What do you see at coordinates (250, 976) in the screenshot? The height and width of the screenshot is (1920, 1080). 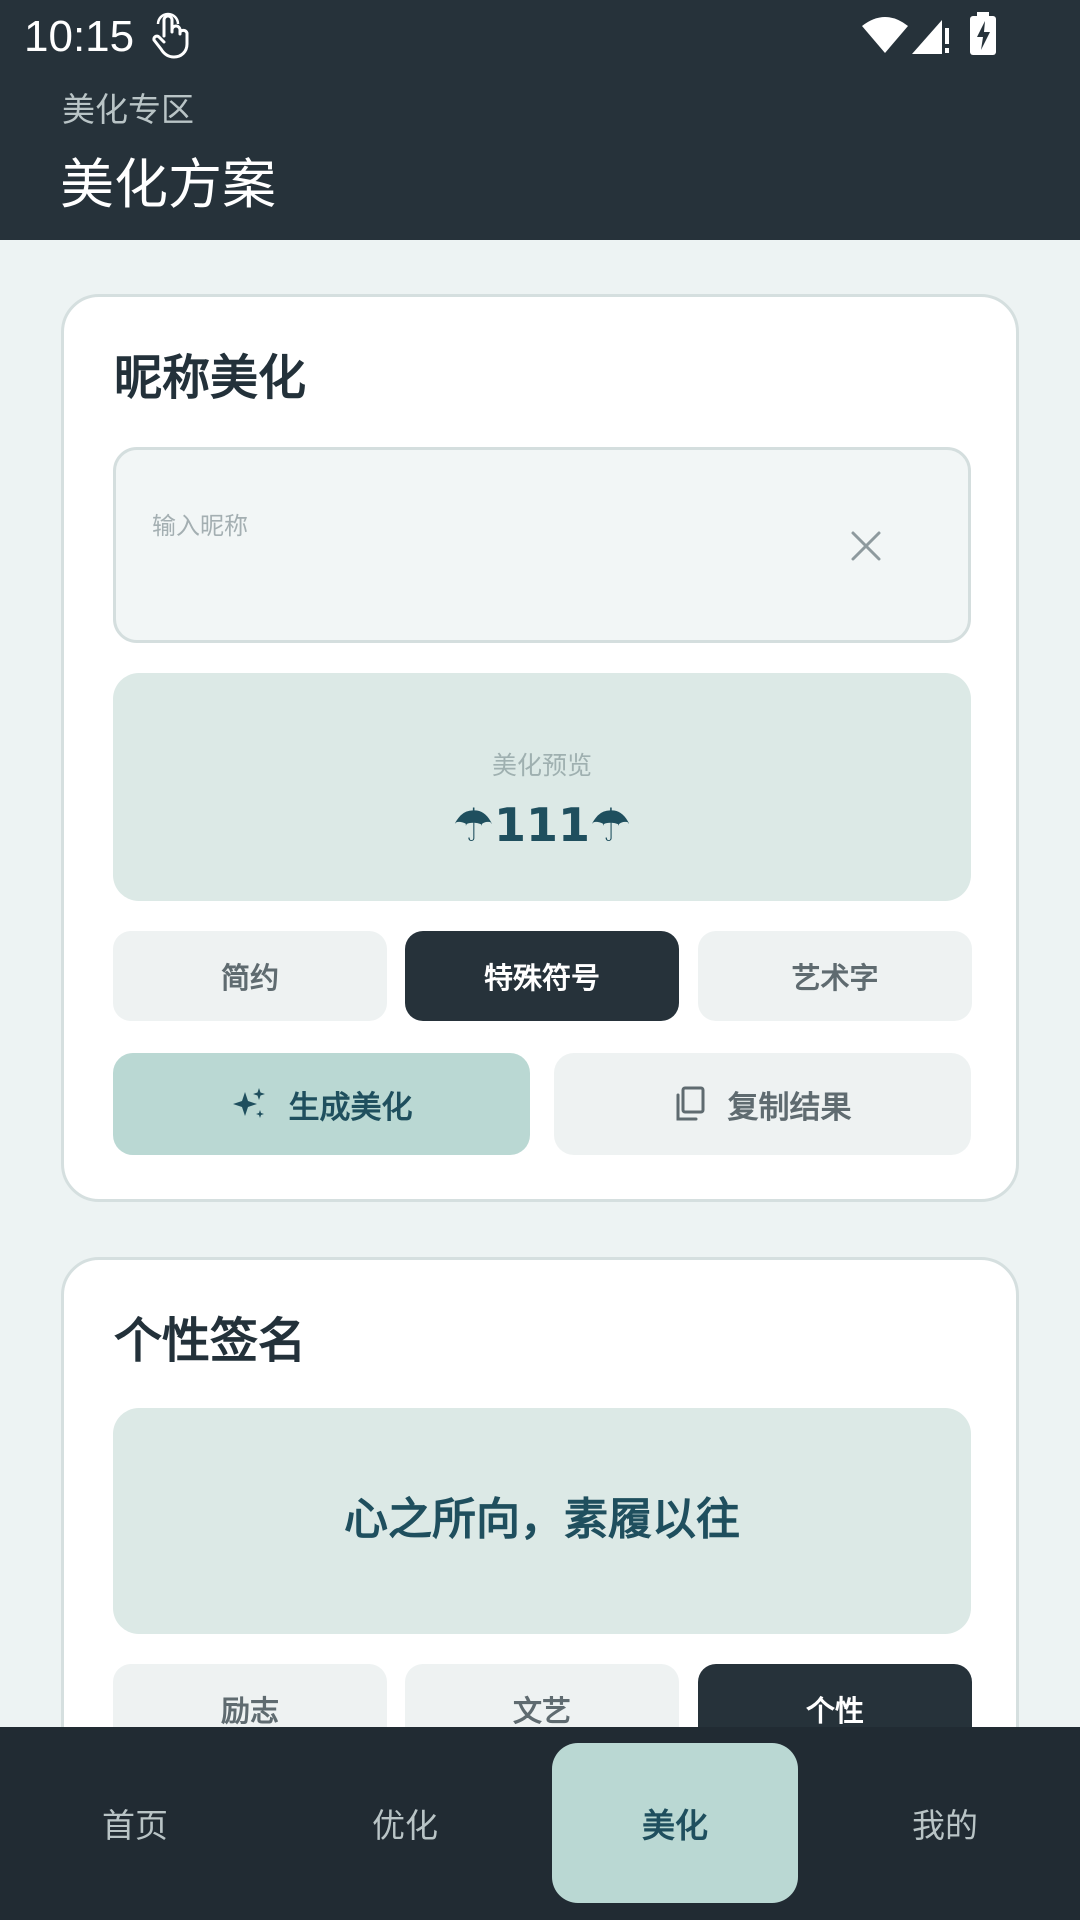 I see `style-option-simple: 简约` at bounding box center [250, 976].